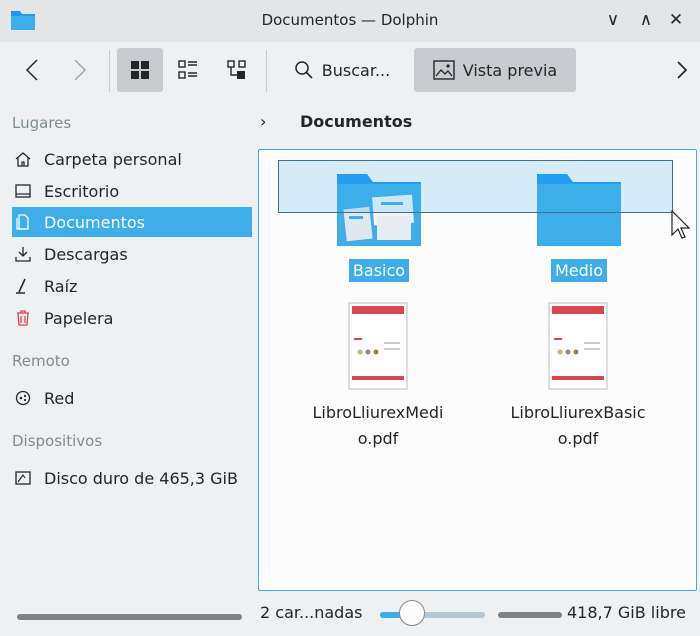 This screenshot has width=700, height=636. What do you see at coordinates (379, 271) in the screenshot?
I see `file-name: Basico` at bounding box center [379, 271].